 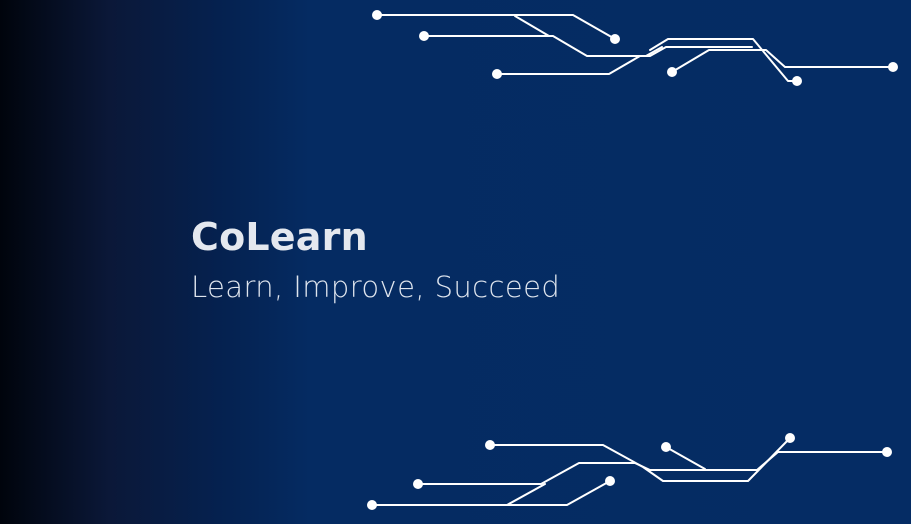 I want to click on brand-block: CoLearn Learn, Improve, Succeed, so click(x=451, y=260).